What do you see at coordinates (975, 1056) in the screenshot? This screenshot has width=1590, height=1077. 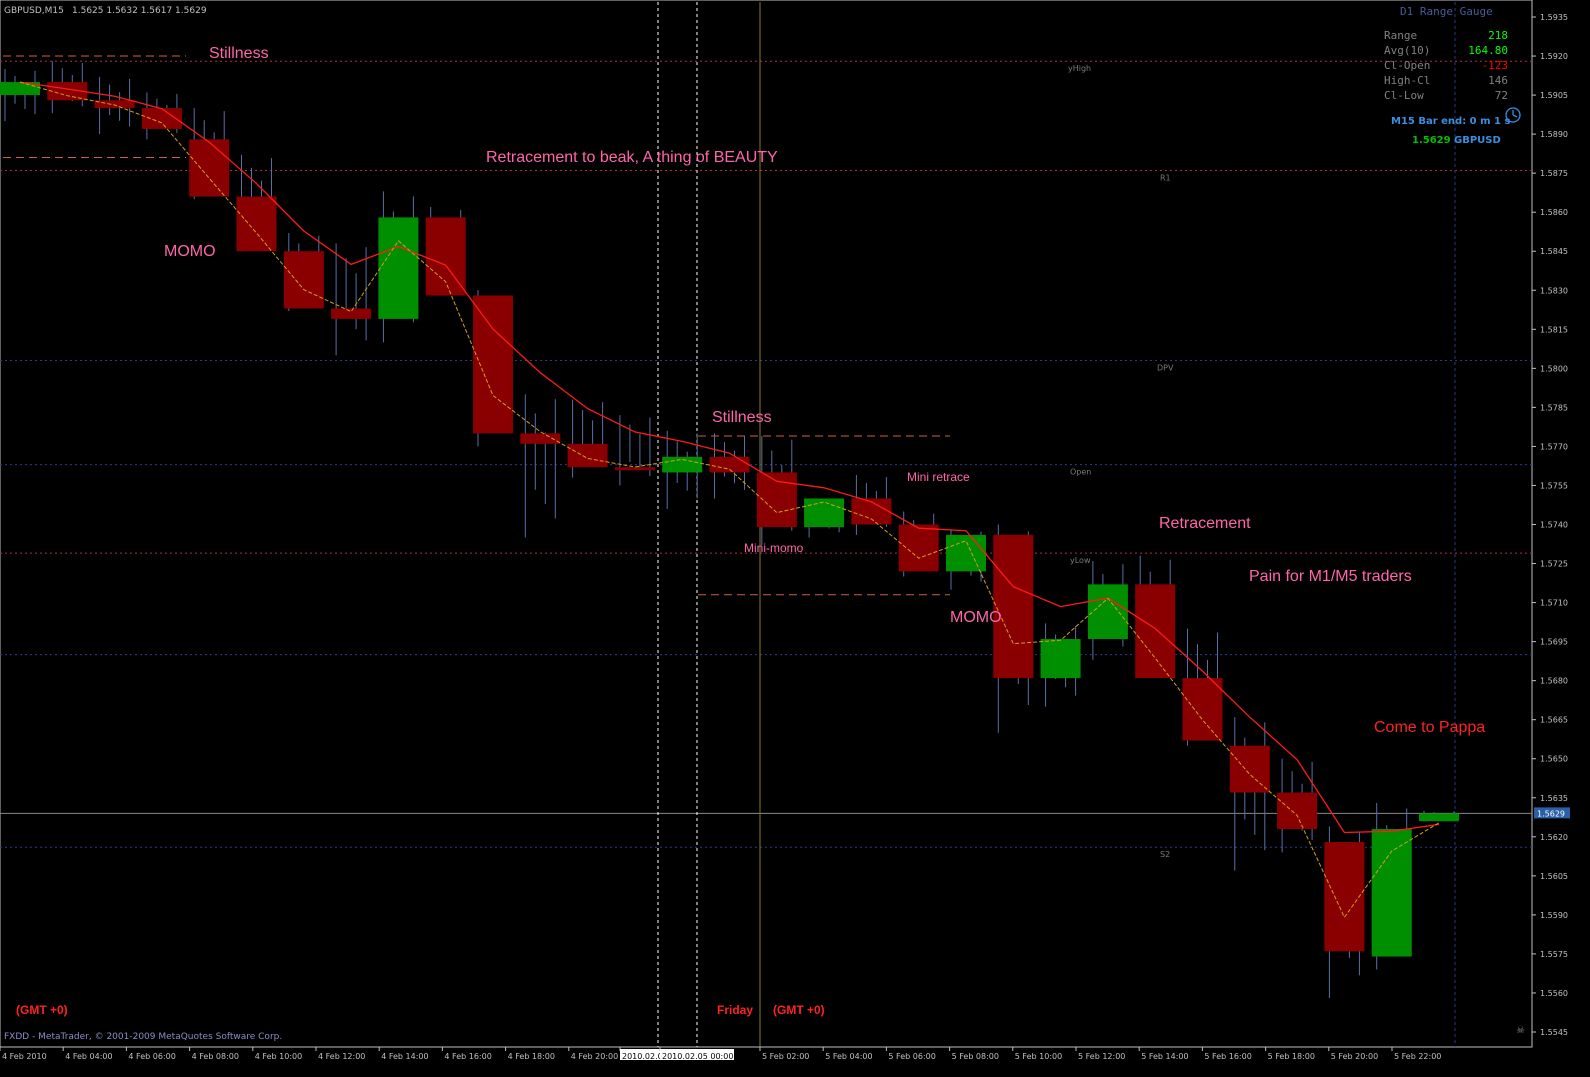 I see `x-tick-label: 5 Feb 08:00` at bounding box center [975, 1056].